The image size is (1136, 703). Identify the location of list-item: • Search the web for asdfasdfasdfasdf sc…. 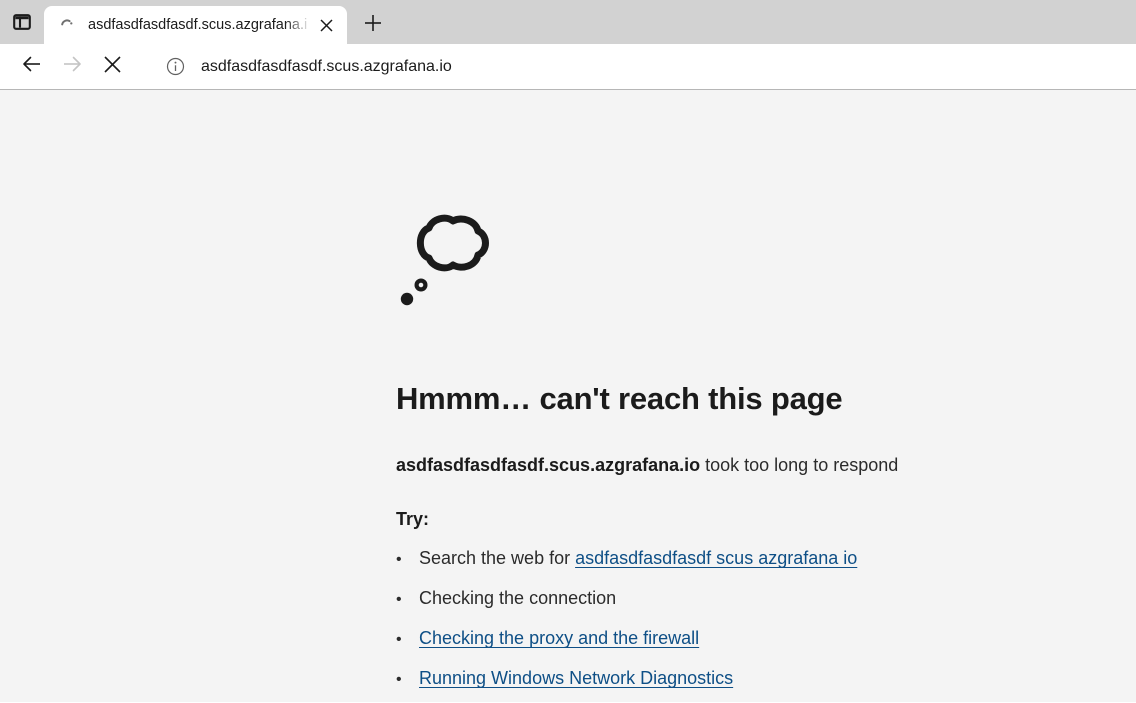
(746, 568).